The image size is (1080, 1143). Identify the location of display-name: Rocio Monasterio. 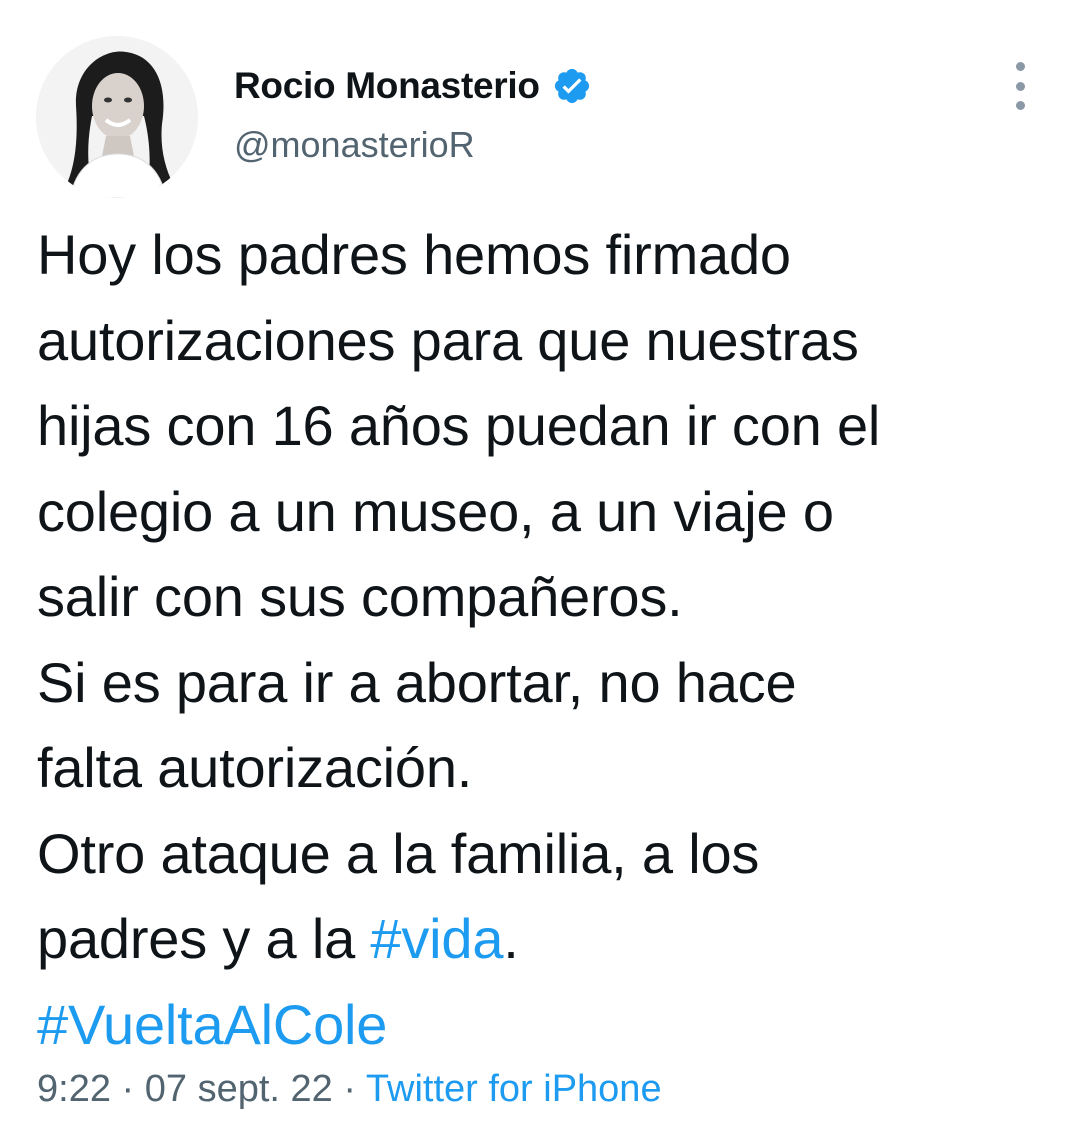
(387, 86).